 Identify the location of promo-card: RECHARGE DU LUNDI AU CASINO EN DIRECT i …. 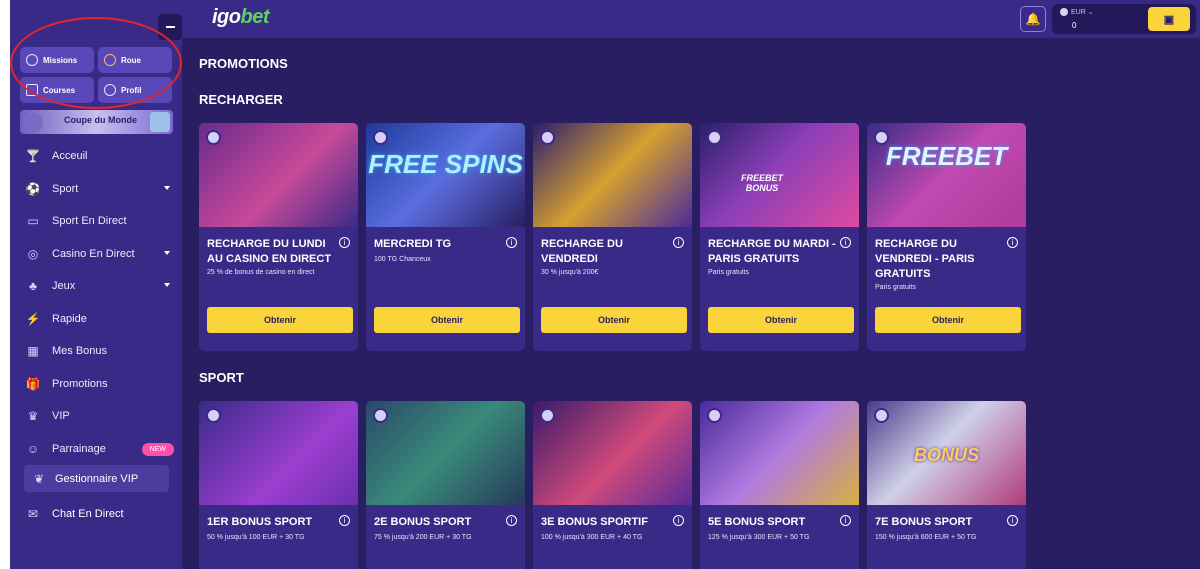
(278, 237).